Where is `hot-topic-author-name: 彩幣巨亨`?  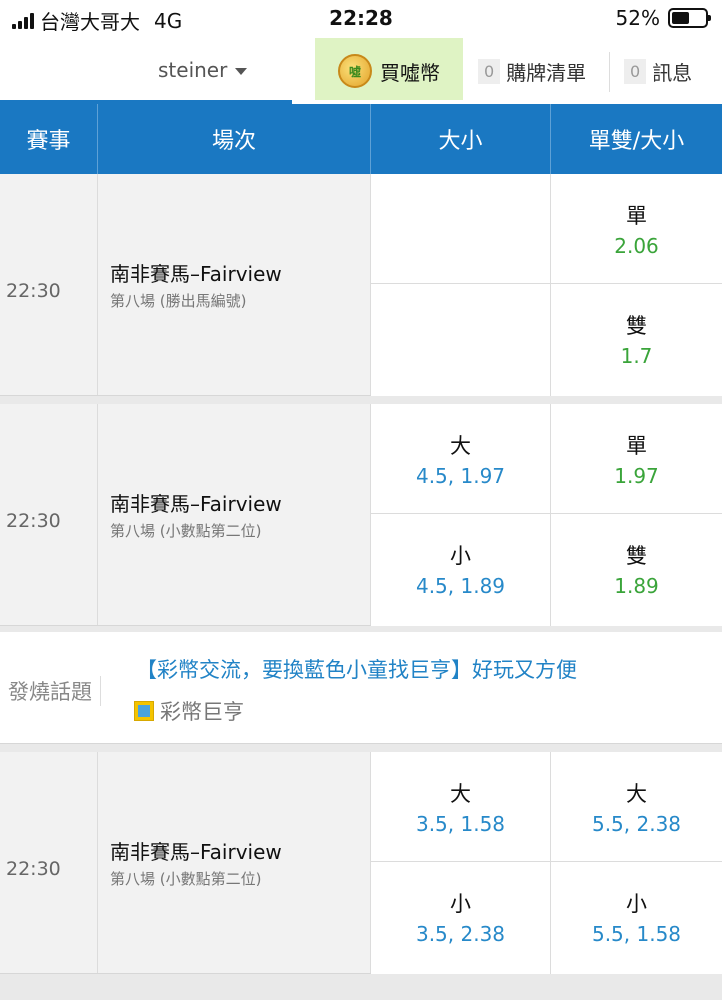
hot-topic-author-name: 彩幣巨亨 is located at coordinates (202, 712).